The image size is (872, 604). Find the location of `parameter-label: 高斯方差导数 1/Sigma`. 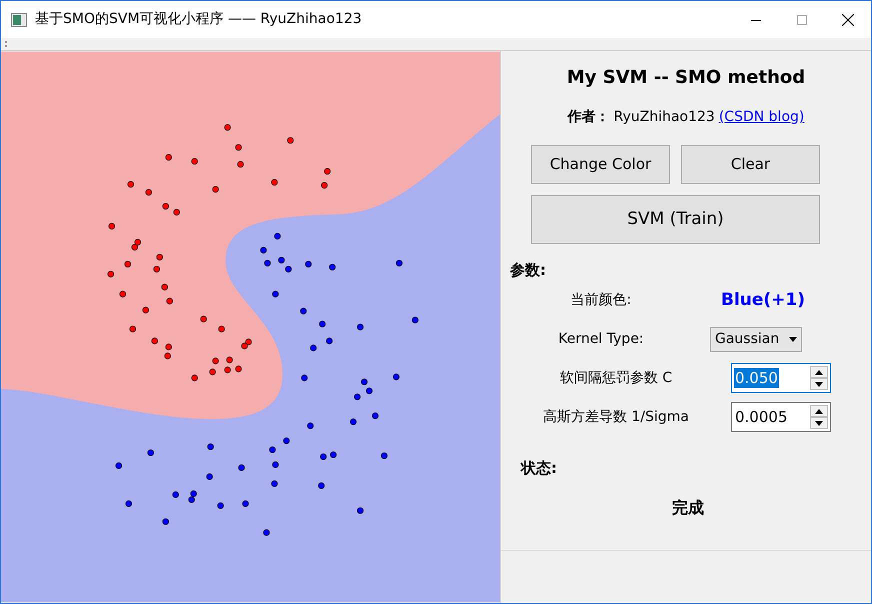

parameter-label: 高斯方差导数 1/Sigma is located at coordinates (616, 417).